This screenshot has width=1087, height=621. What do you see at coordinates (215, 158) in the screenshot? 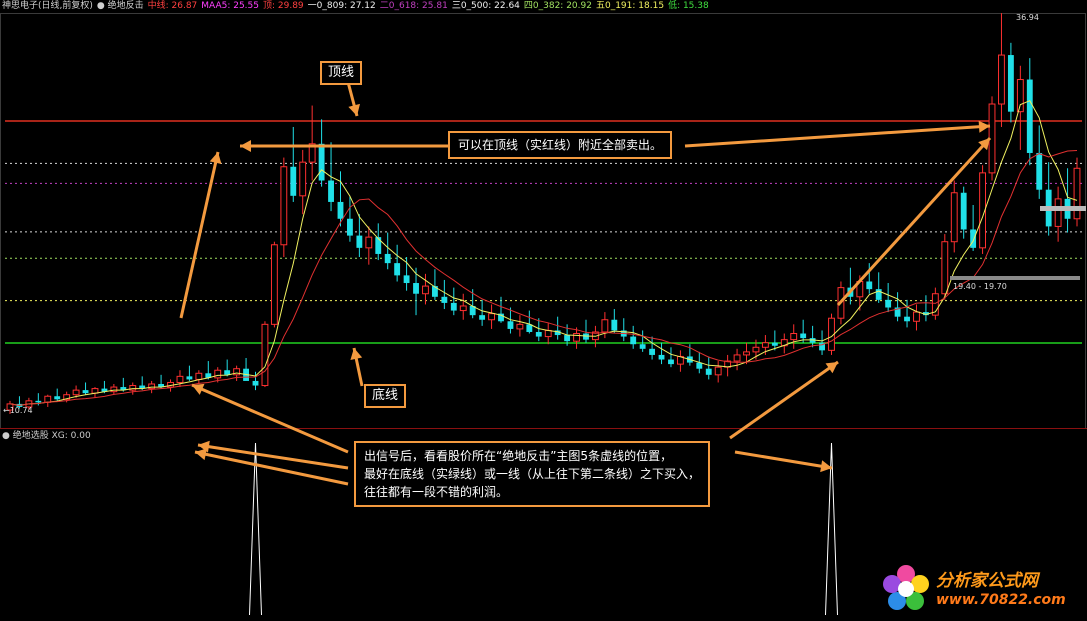
I see `arrow-rise-left-head` at bounding box center [215, 158].